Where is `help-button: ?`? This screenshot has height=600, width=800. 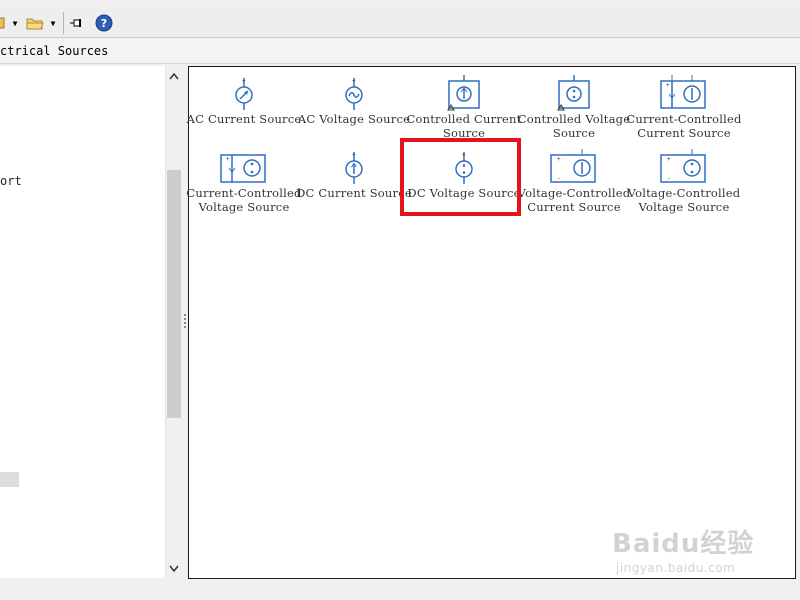
help-button: ? is located at coordinates (104, 23).